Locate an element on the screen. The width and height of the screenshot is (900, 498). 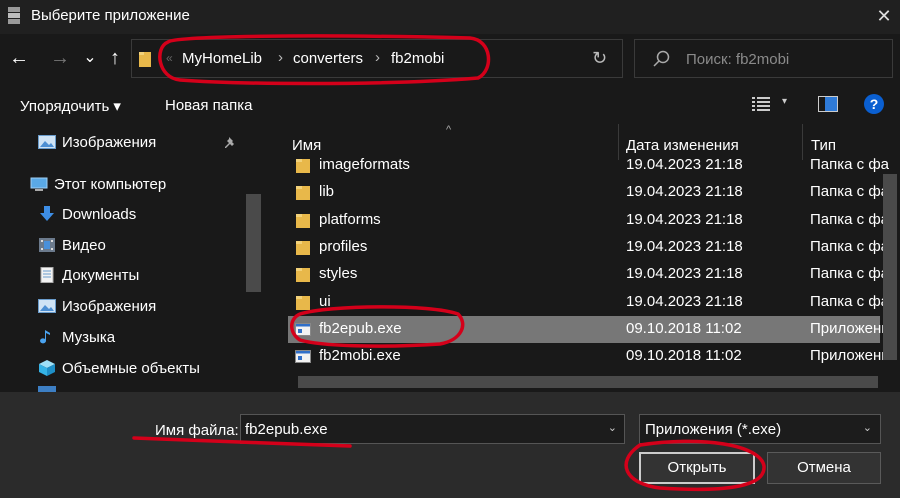
overflow-chevron: « is located at coordinates (169, 58).